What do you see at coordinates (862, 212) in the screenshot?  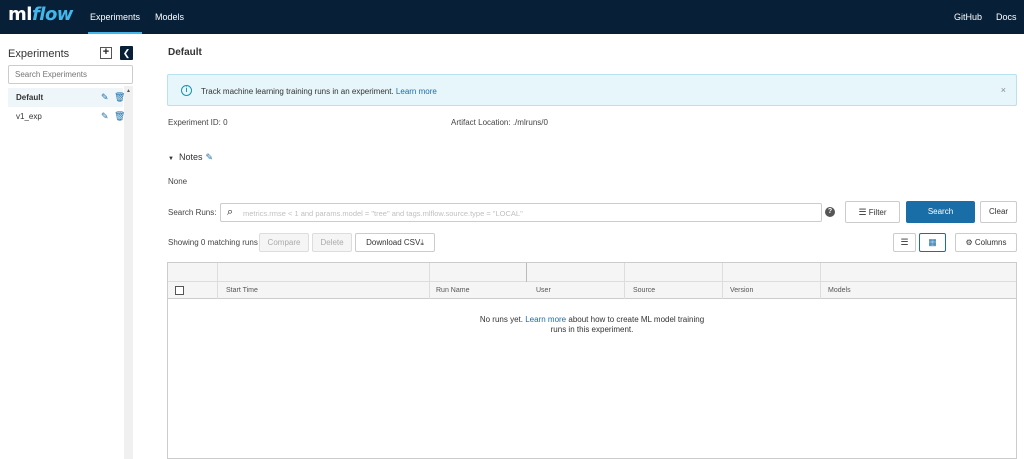 I see `filter-icon: ☰` at bounding box center [862, 212].